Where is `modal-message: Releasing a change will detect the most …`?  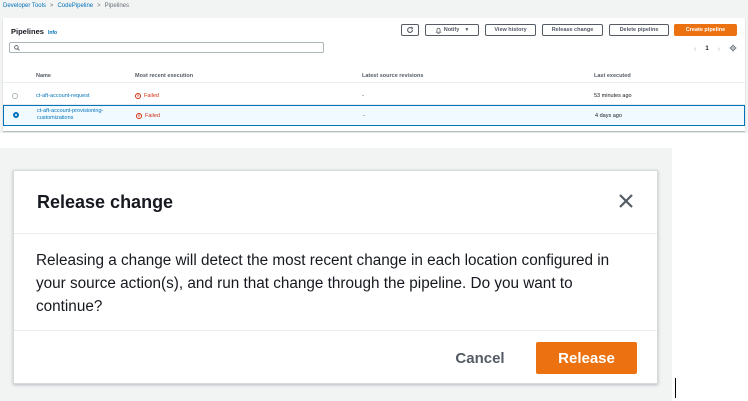 modal-message: Releasing a change will detect the most … is located at coordinates (323, 283).